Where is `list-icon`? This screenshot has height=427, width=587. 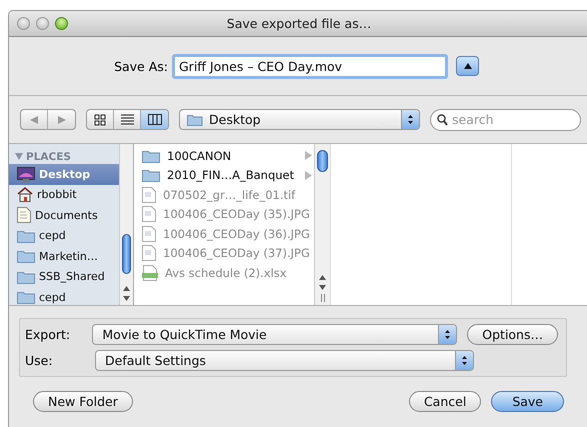 list-icon is located at coordinates (127, 119).